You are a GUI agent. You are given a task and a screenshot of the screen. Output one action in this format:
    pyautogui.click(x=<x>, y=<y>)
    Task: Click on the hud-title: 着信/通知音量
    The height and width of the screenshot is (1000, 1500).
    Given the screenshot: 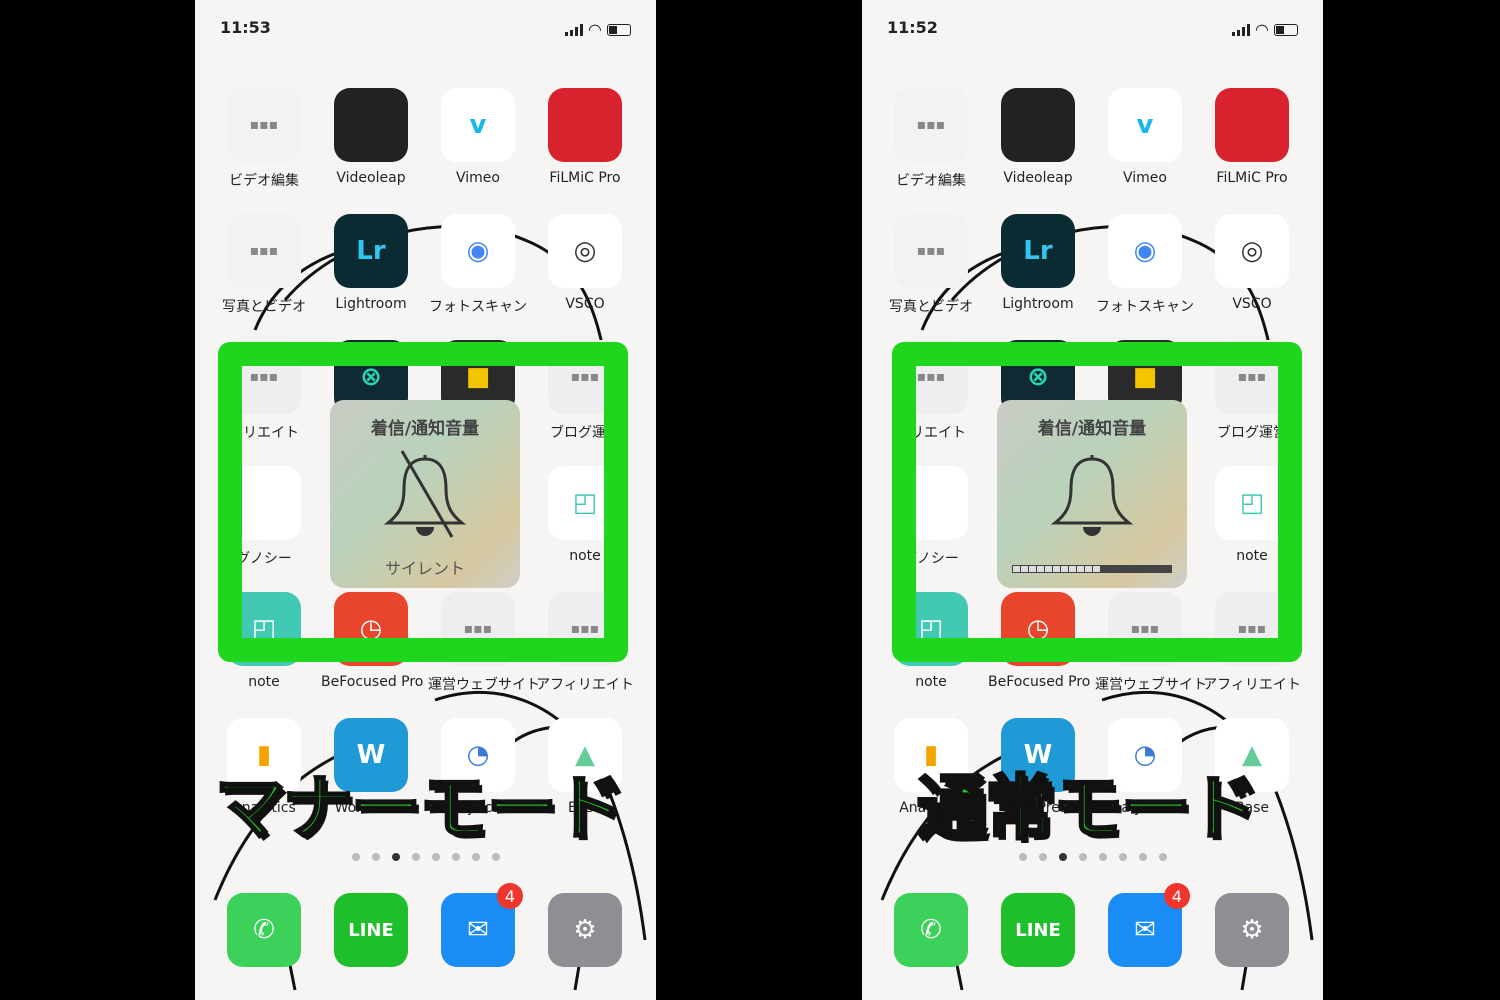 What is the action you would take?
    pyautogui.click(x=425, y=429)
    